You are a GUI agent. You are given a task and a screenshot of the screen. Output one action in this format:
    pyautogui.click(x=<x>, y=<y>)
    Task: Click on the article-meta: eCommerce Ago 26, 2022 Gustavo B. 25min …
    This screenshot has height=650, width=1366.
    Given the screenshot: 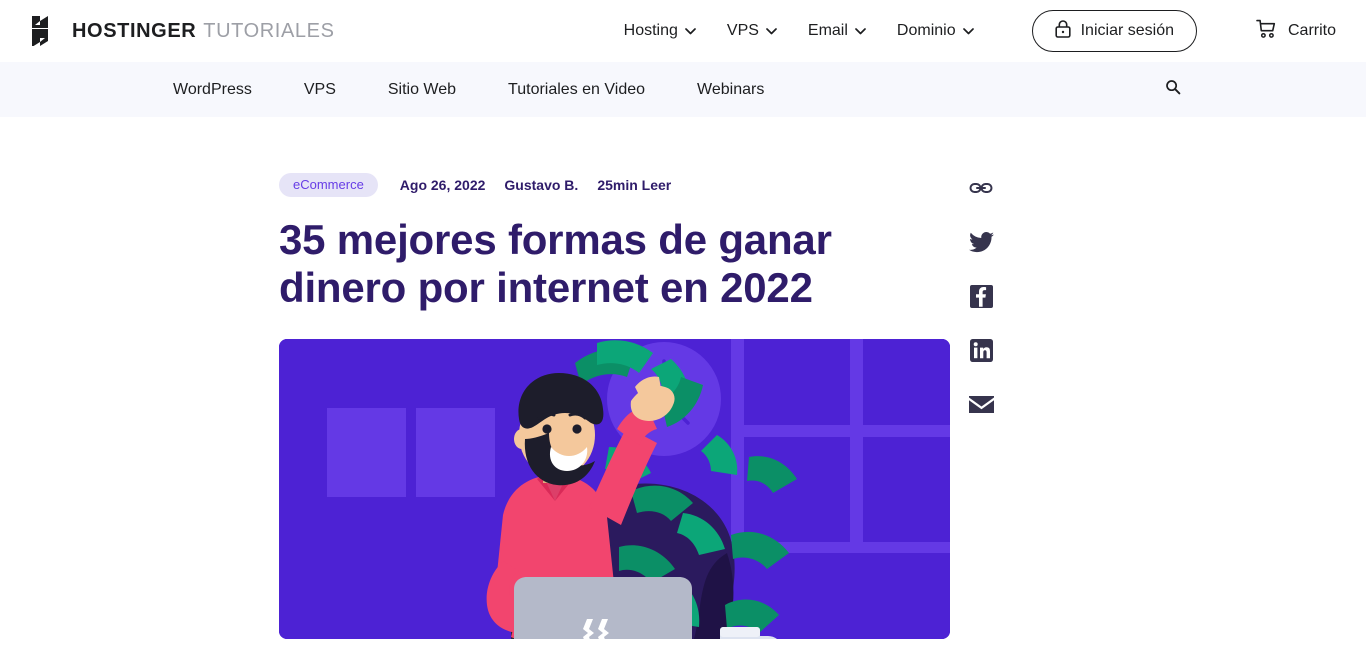 What is the action you would take?
    pyautogui.click(x=614, y=185)
    